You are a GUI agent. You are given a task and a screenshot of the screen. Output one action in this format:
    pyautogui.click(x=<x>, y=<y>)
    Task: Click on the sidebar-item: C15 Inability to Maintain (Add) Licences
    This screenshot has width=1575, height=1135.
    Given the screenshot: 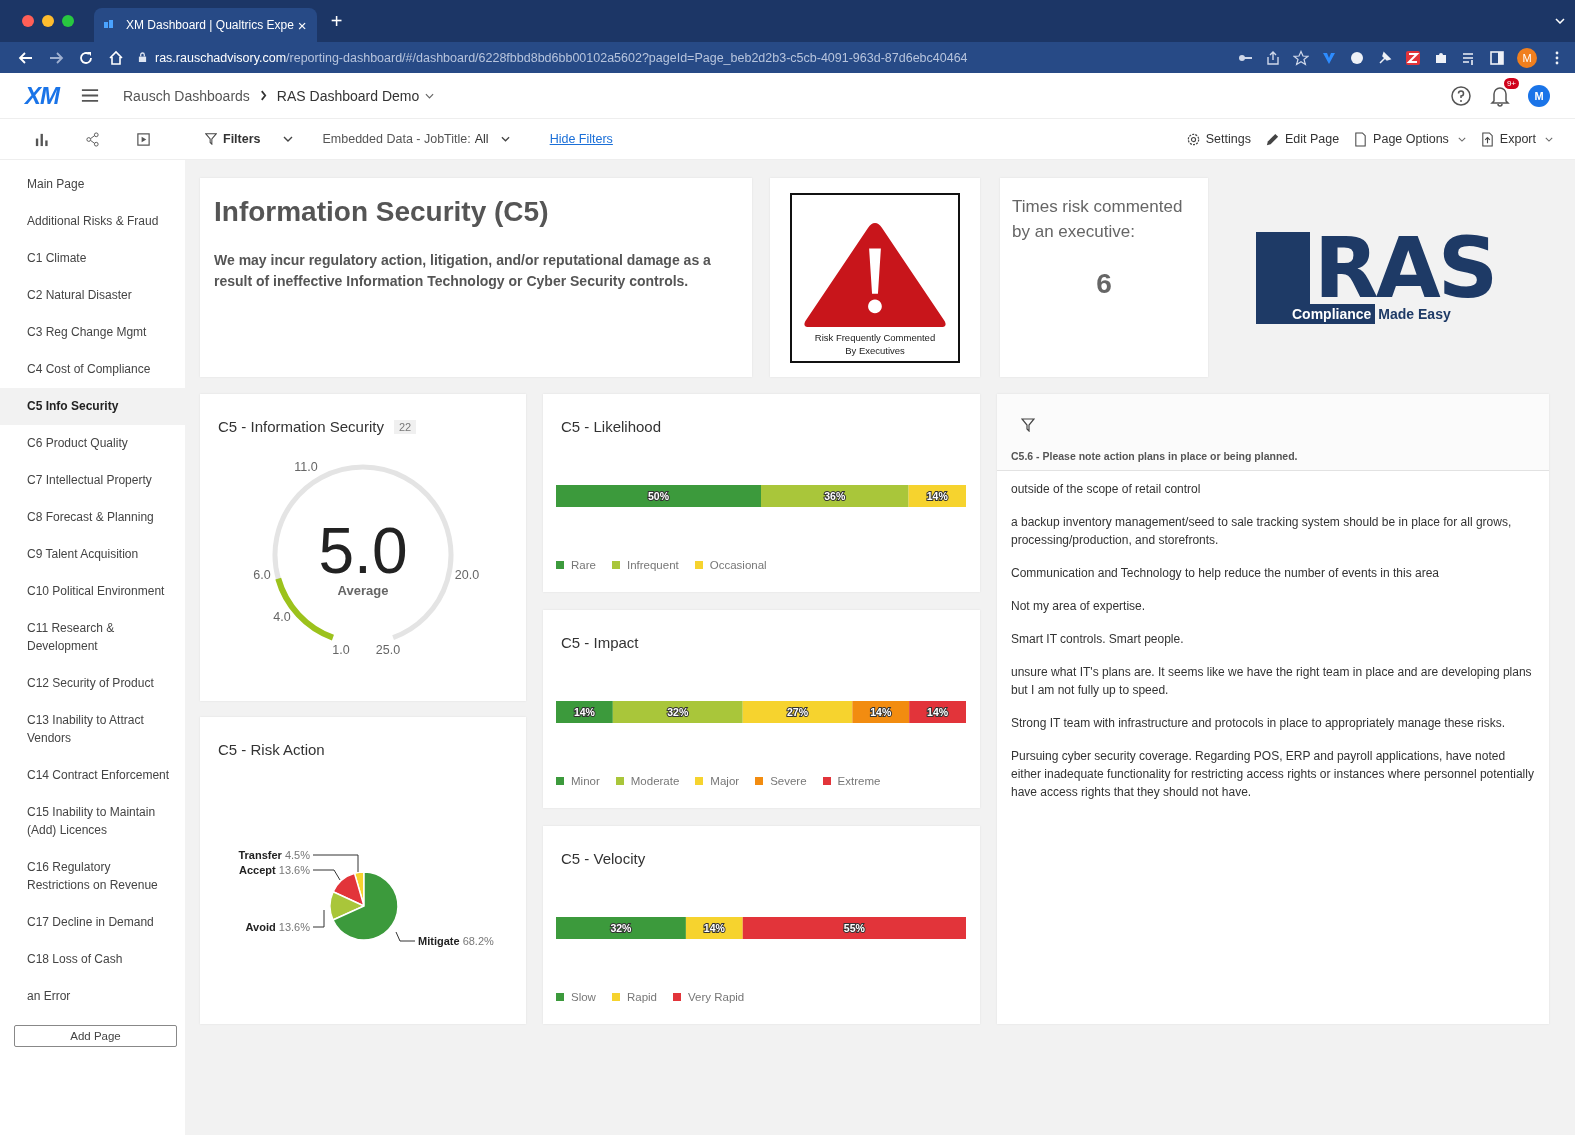 What is the action you would take?
    pyautogui.click(x=92, y=821)
    